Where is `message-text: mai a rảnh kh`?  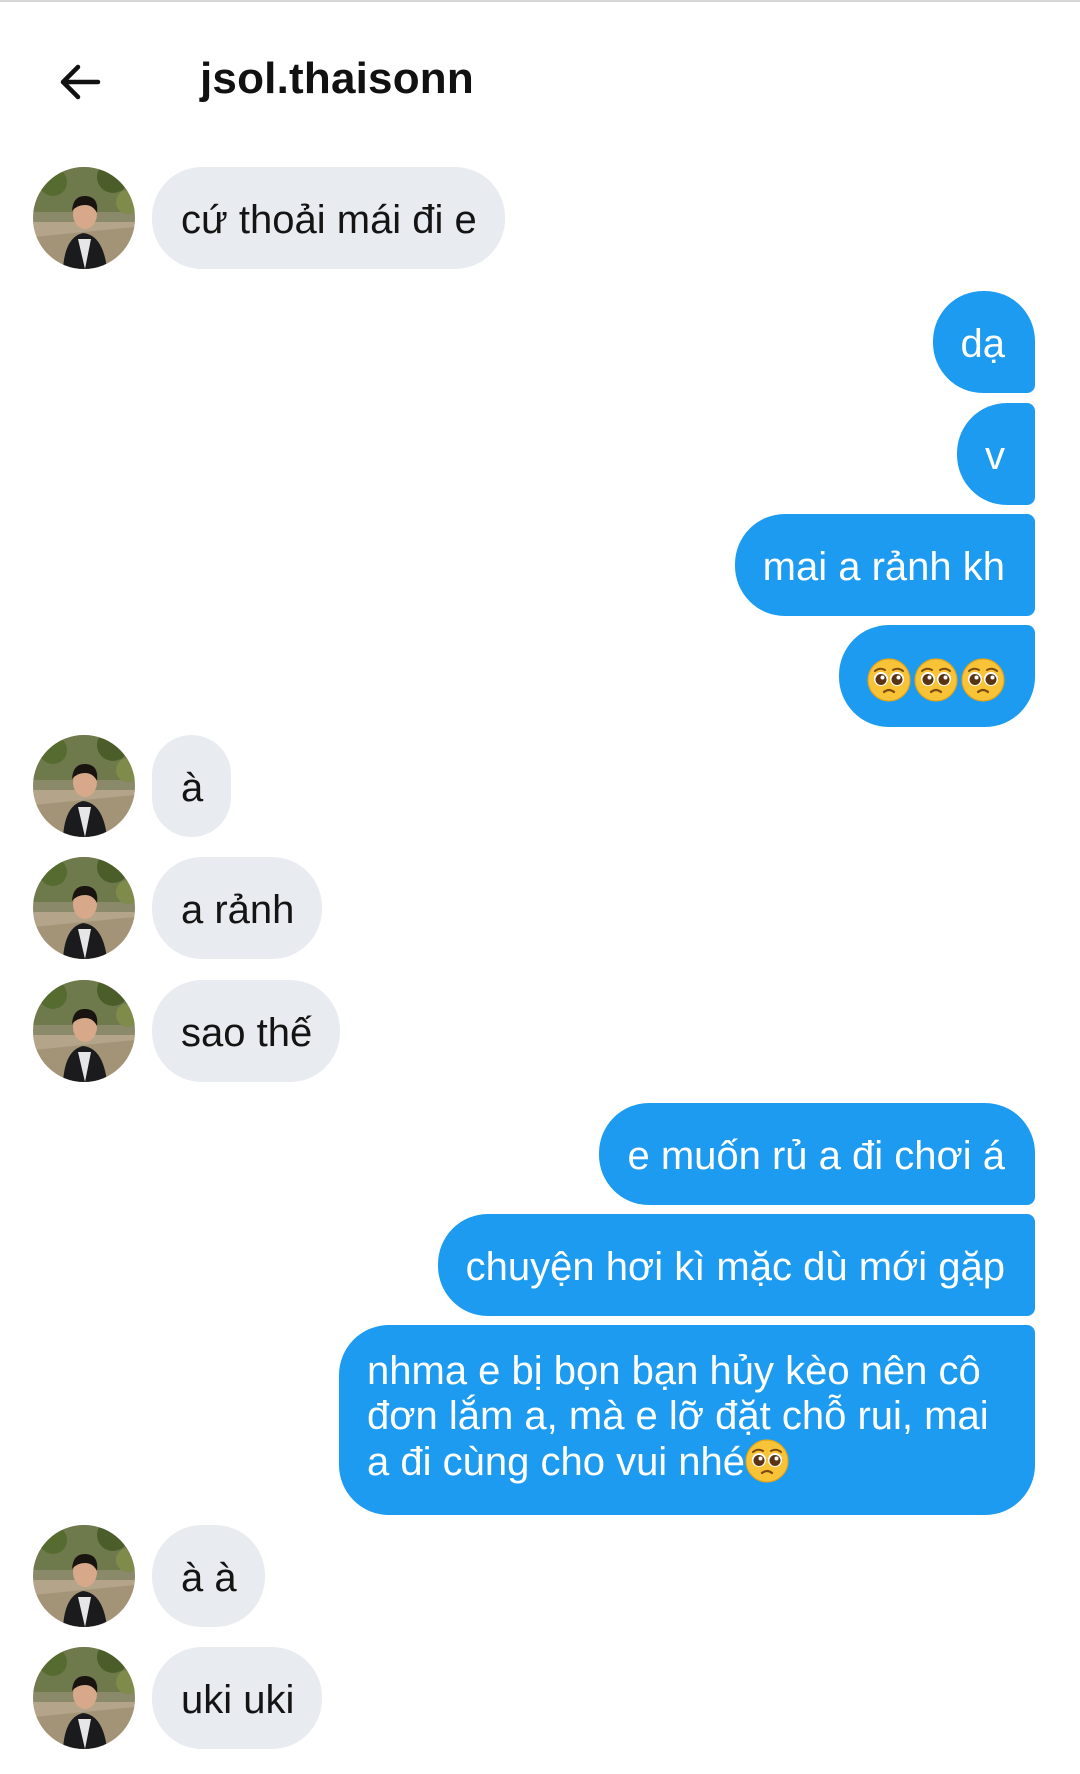 message-text: mai a rảnh kh is located at coordinates (883, 567).